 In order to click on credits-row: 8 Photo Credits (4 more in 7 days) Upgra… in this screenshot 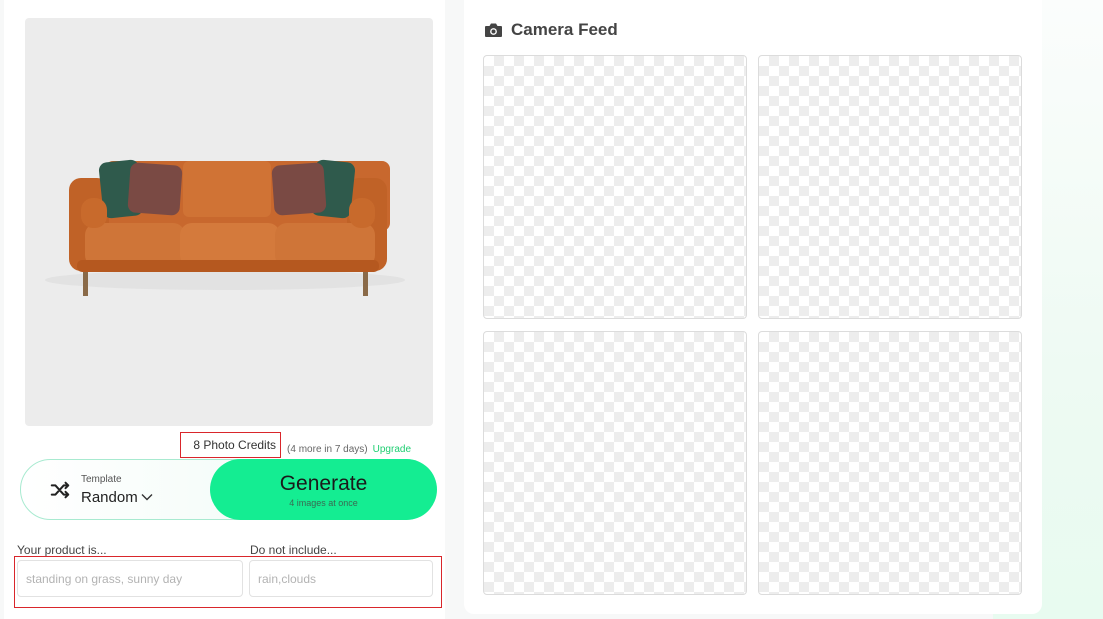, I will do `click(224, 446)`.